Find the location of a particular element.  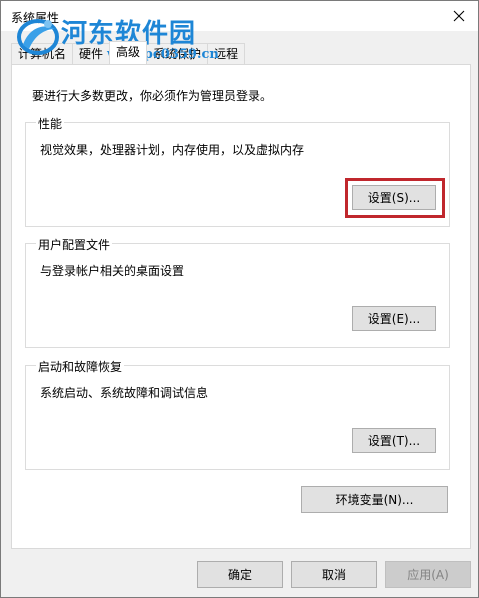

apply-button: 应用(A) is located at coordinates (428, 574).